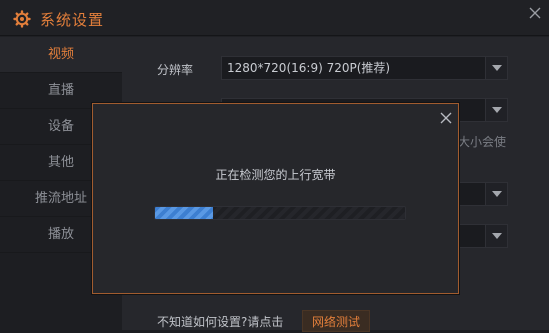 Image resolution: width=549 pixels, height=333 pixels. I want to click on sidebar-item-video: 视频, so click(61, 55).